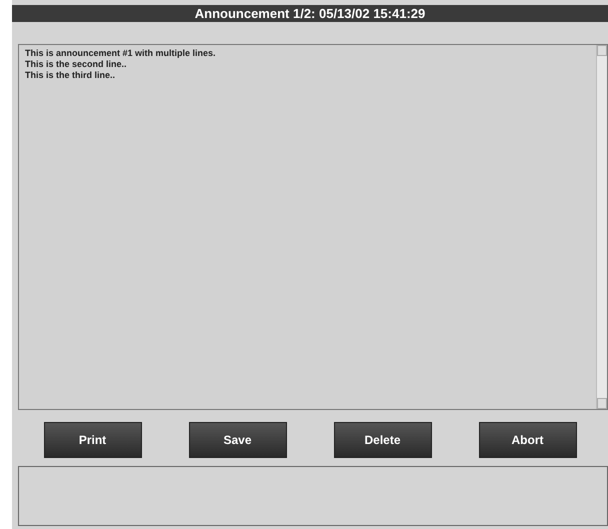 This screenshot has width=608, height=529. Describe the element at coordinates (76, 64) in the screenshot. I see `message-line: This is the second line..` at that location.